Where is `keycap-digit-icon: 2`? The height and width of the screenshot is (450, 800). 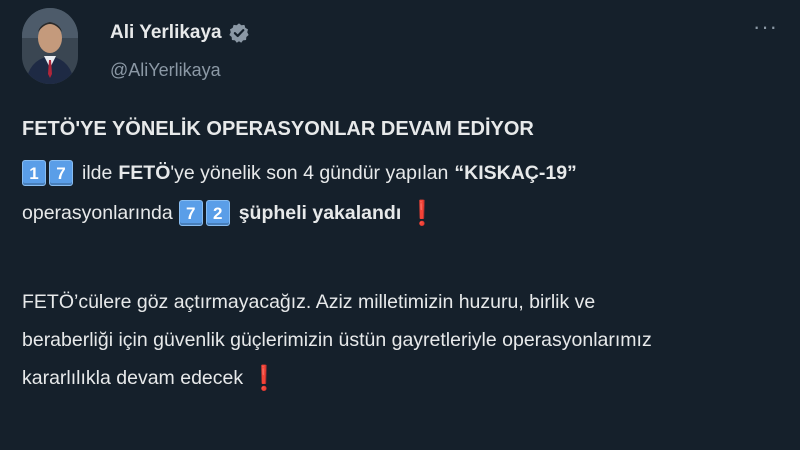
keycap-digit-icon: 2 is located at coordinates (217, 213).